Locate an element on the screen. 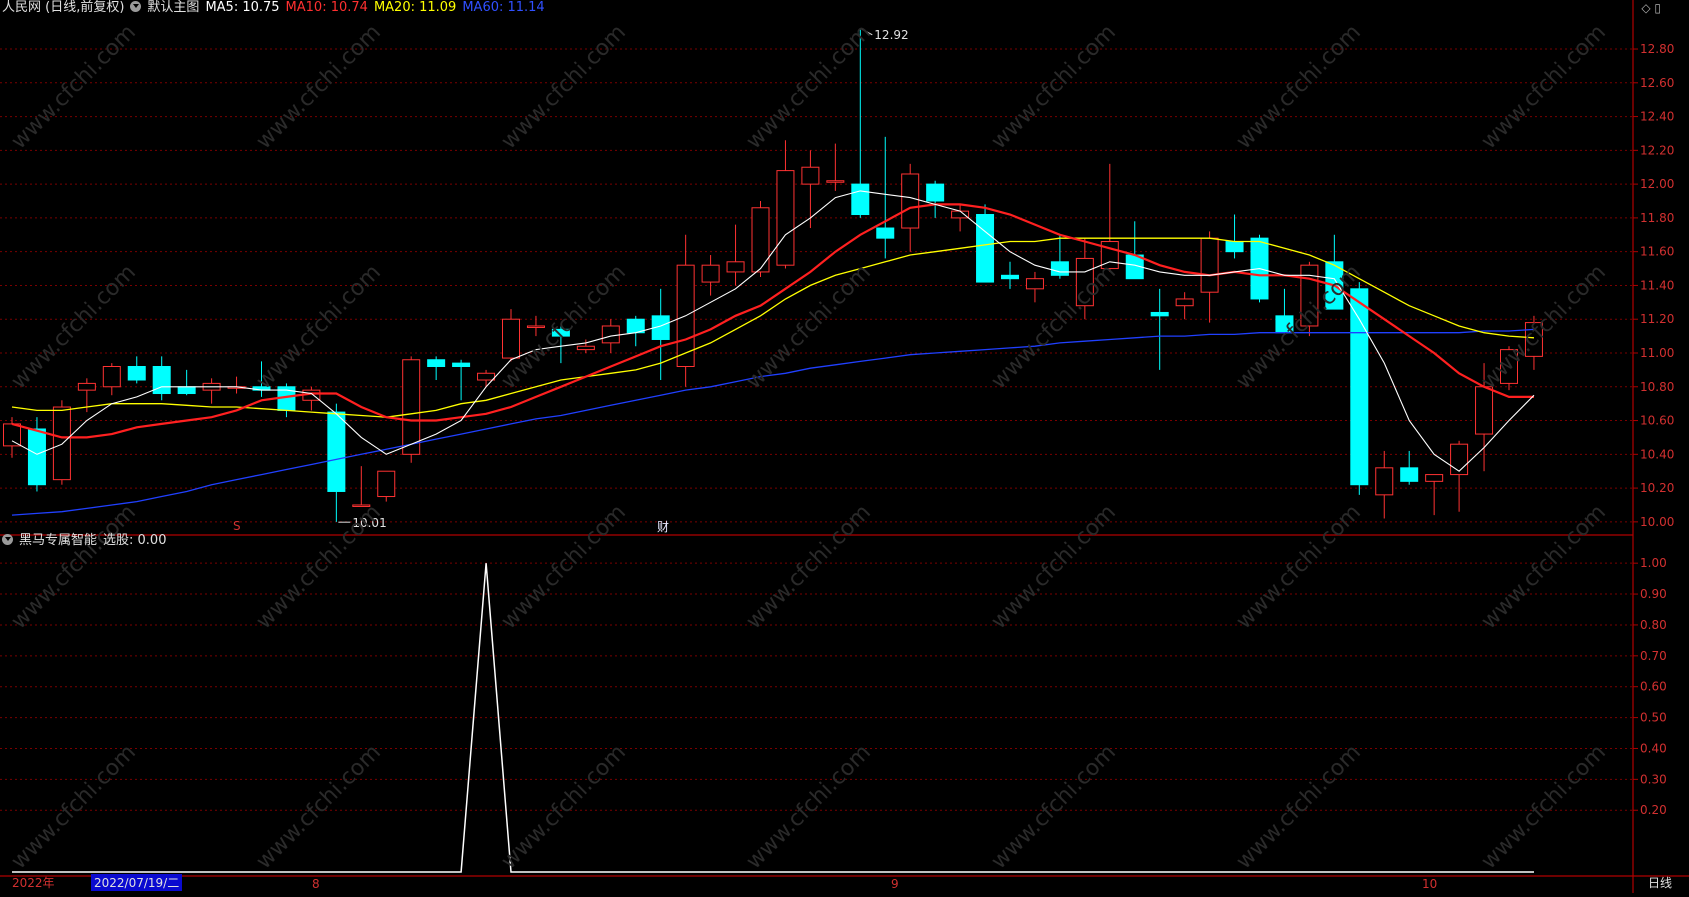  period-label: 日线 is located at coordinates (1660, 882).